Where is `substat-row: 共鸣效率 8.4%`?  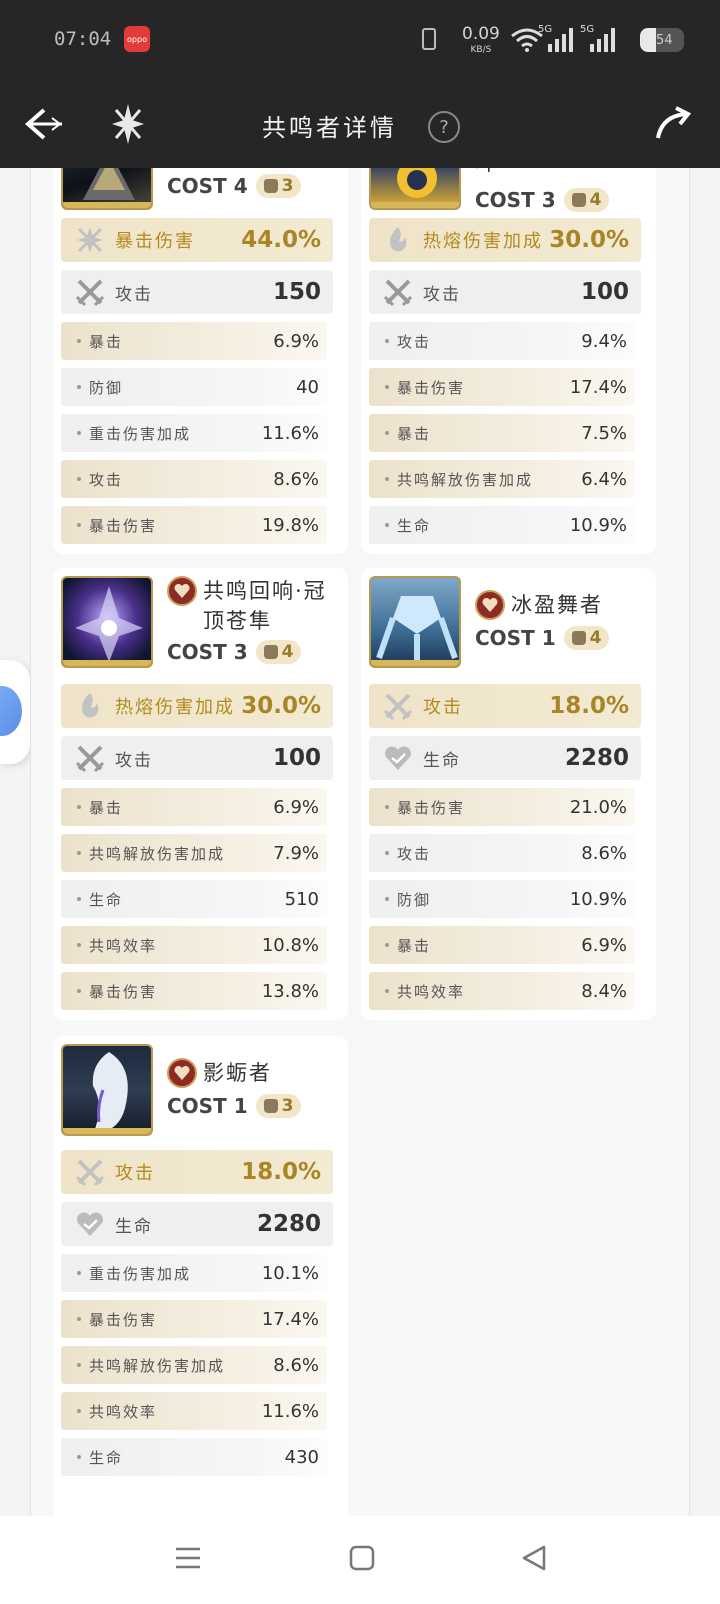
substat-row: 共鸣效率 8.4% is located at coordinates (502, 991).